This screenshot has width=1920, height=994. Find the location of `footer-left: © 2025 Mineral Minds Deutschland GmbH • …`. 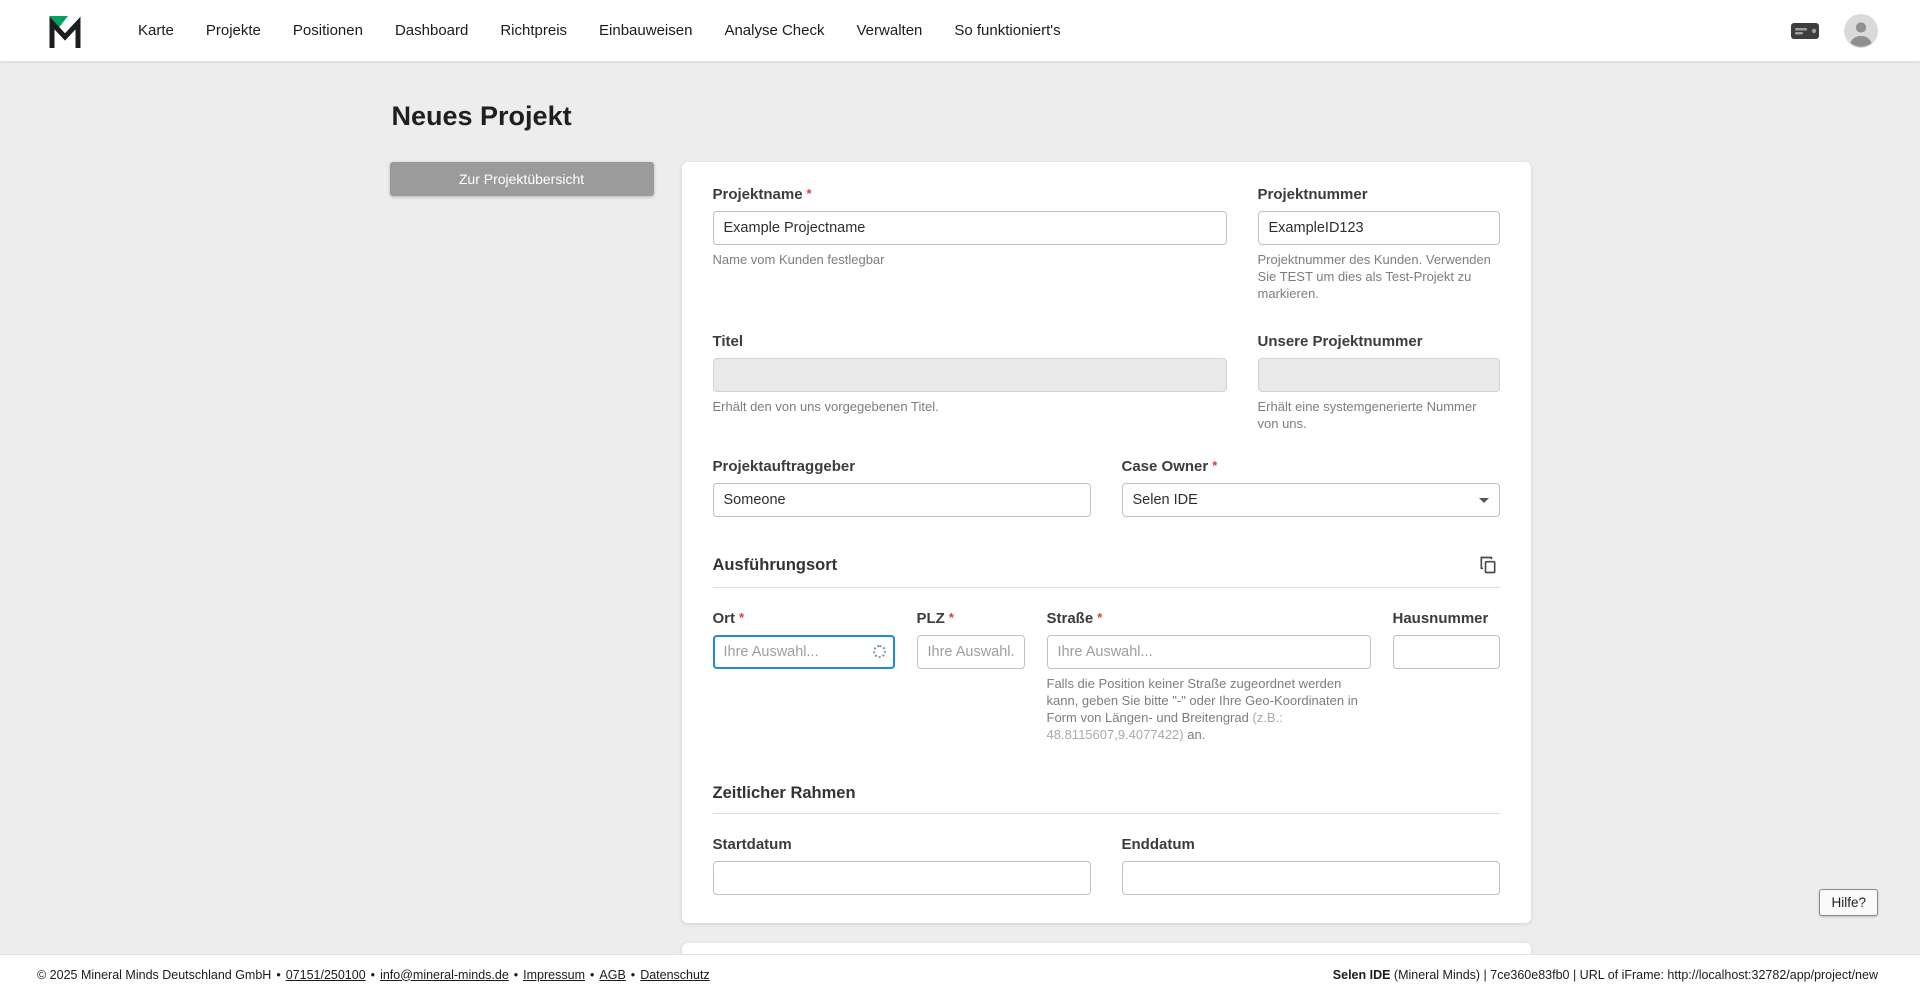

footer-left: © 2025 Mineral Minds Deutschland GmbH • … is located at coordinates (373, 974).